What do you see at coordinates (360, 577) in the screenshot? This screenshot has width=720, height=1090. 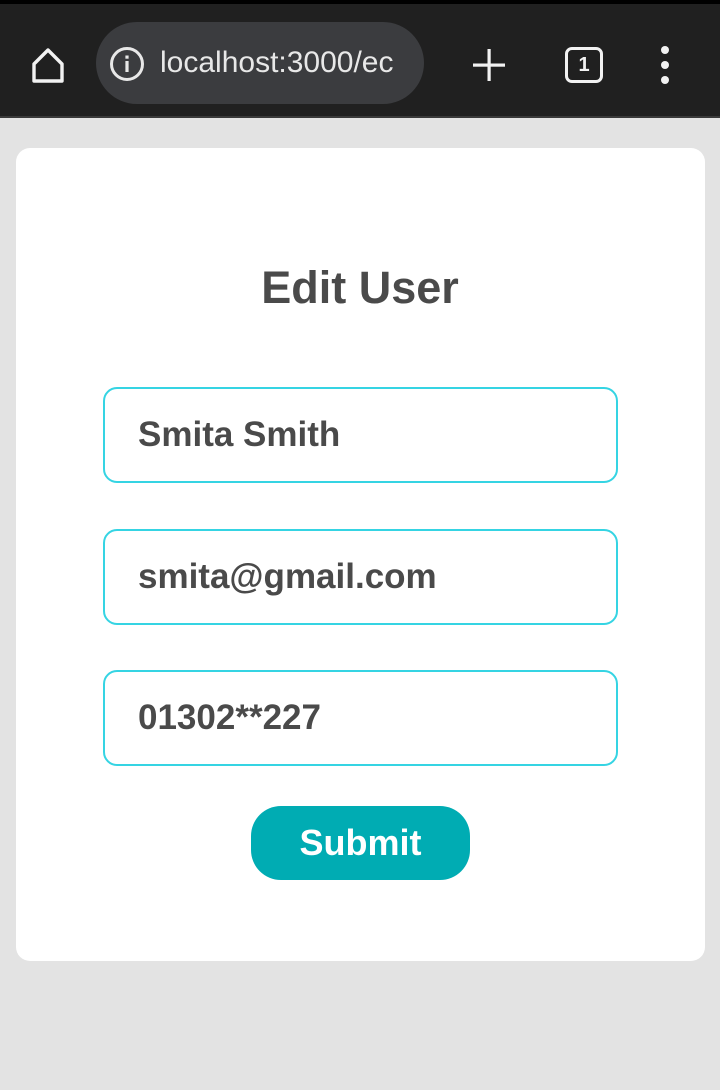 I see `email-input` at bounding box center [360, 577].